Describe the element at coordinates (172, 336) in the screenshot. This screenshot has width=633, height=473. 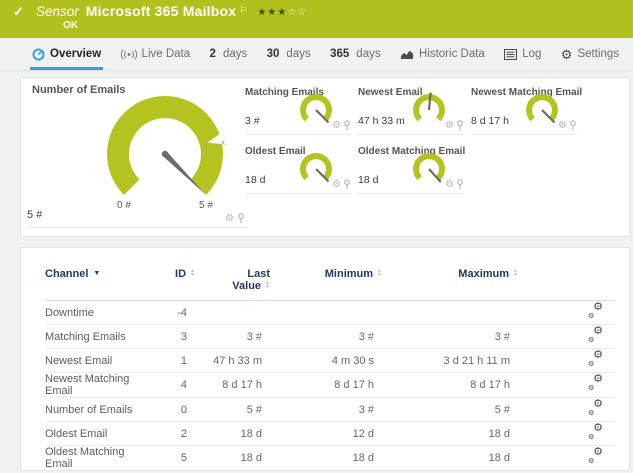
I see `cell-id: 3` at that location.